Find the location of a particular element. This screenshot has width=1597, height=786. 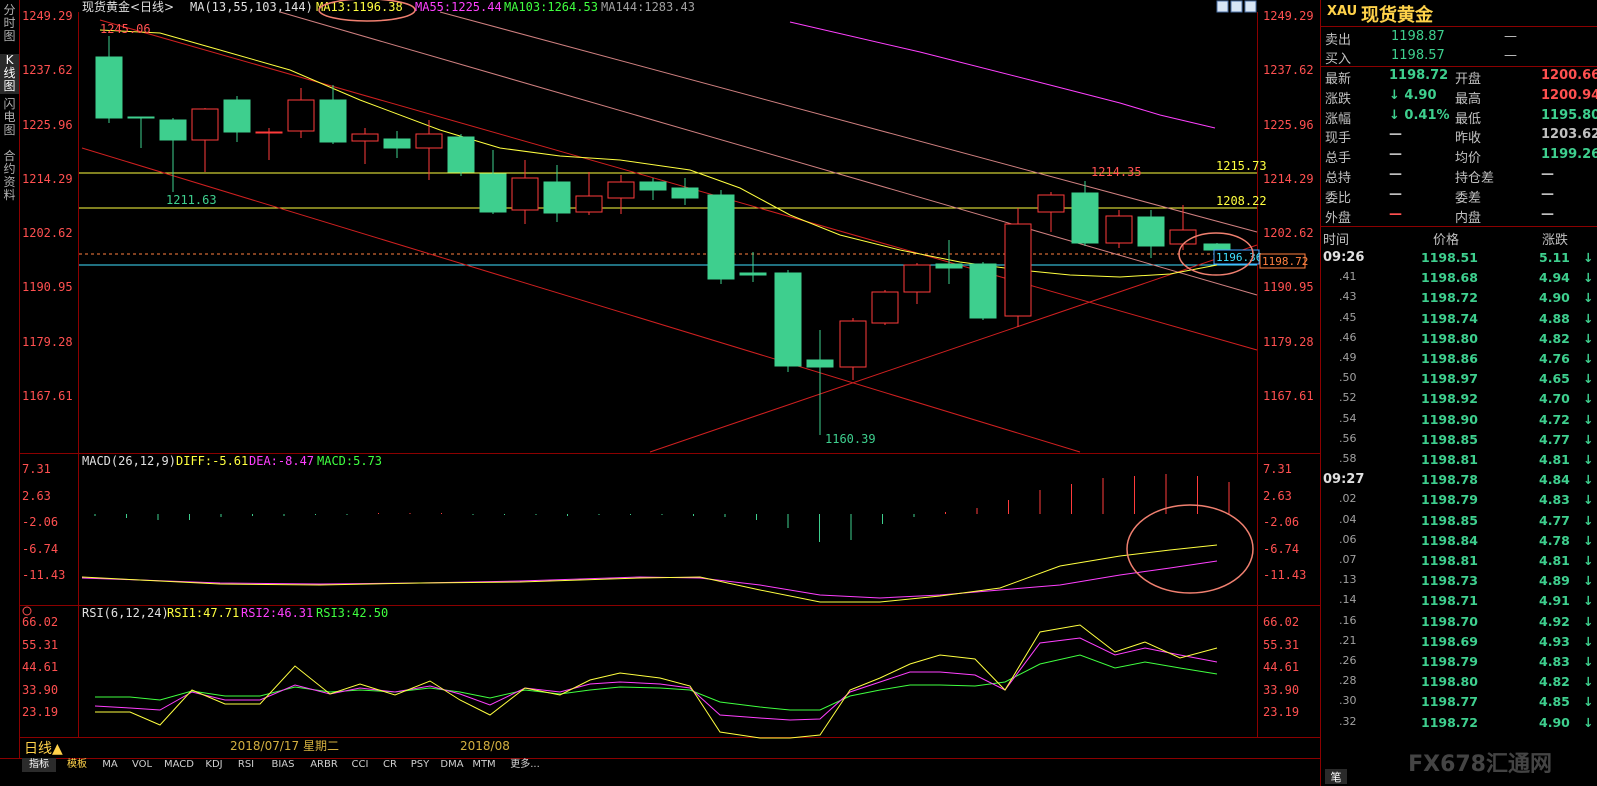

tab-kline: K线图 is located at coordinates (9, 74).